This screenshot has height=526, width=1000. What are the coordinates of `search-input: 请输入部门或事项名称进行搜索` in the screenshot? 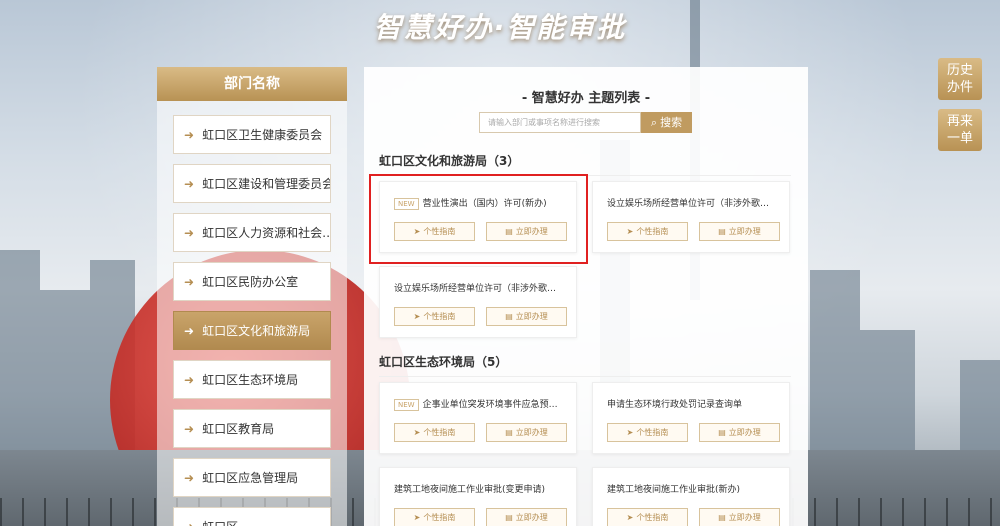 It's located at (560, 122).